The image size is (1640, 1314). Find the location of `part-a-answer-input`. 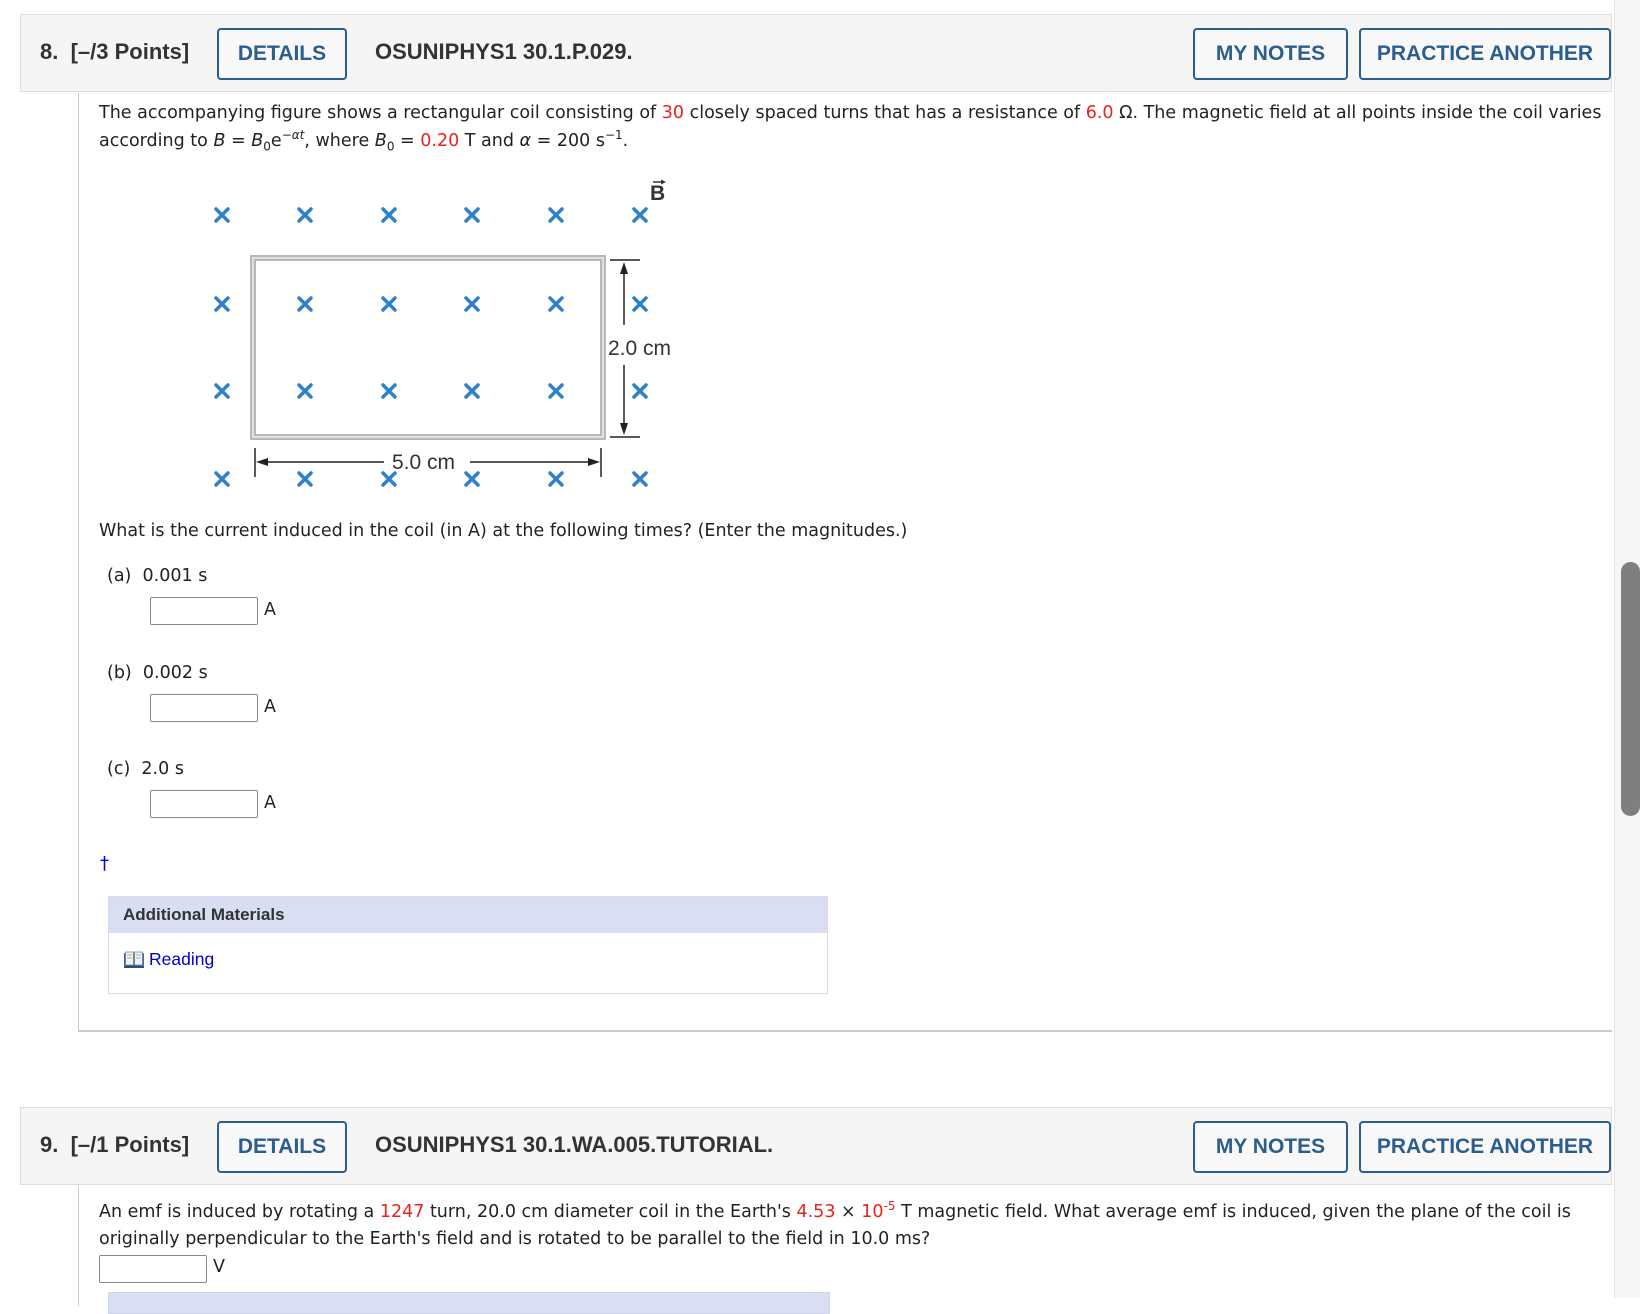

part-a-answer-input is located at coordinates (204, 611).